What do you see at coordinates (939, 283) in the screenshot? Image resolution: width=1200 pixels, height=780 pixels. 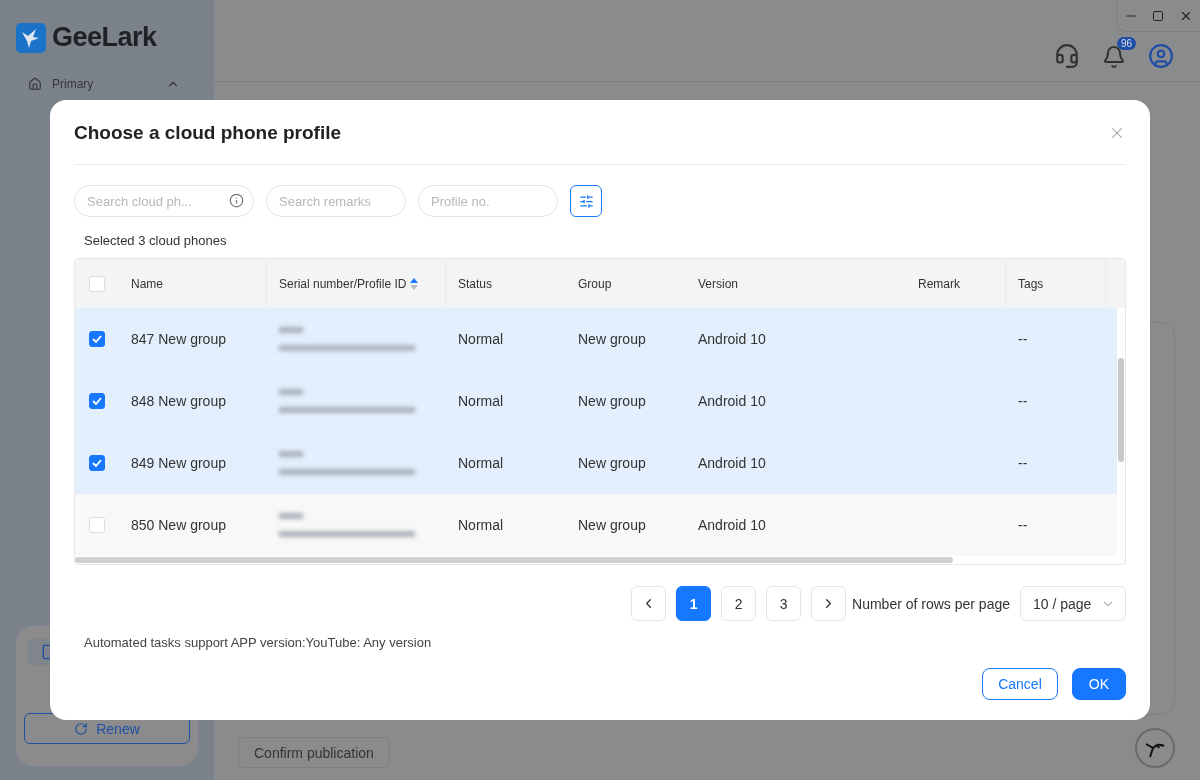 I see `column-header: Remark` at bounding box center [939, 283].